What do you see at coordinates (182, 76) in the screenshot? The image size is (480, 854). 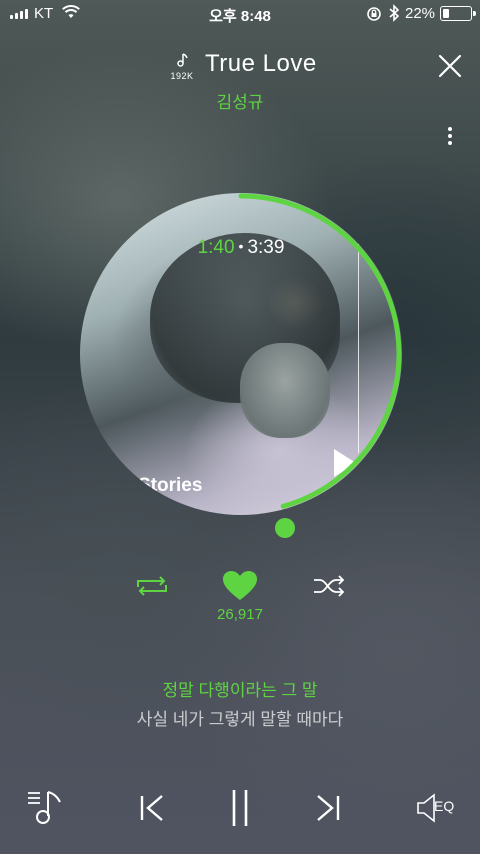 I see `quality-label: 192K` at bounding box center [182, 76].